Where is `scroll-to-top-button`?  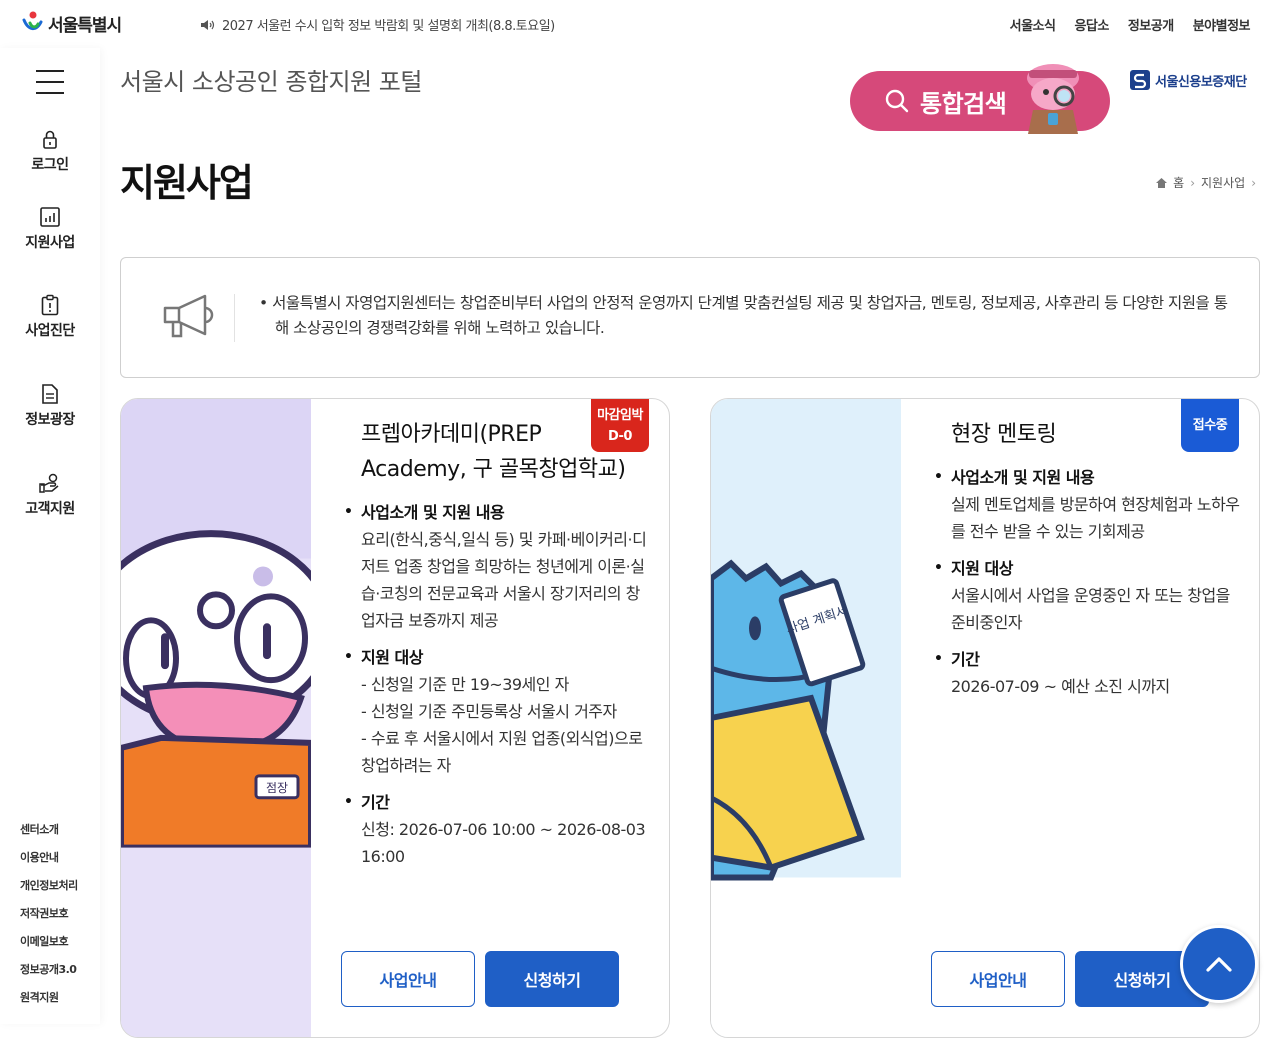
scroll-to-top-button is located at coordinates (1219, 964).